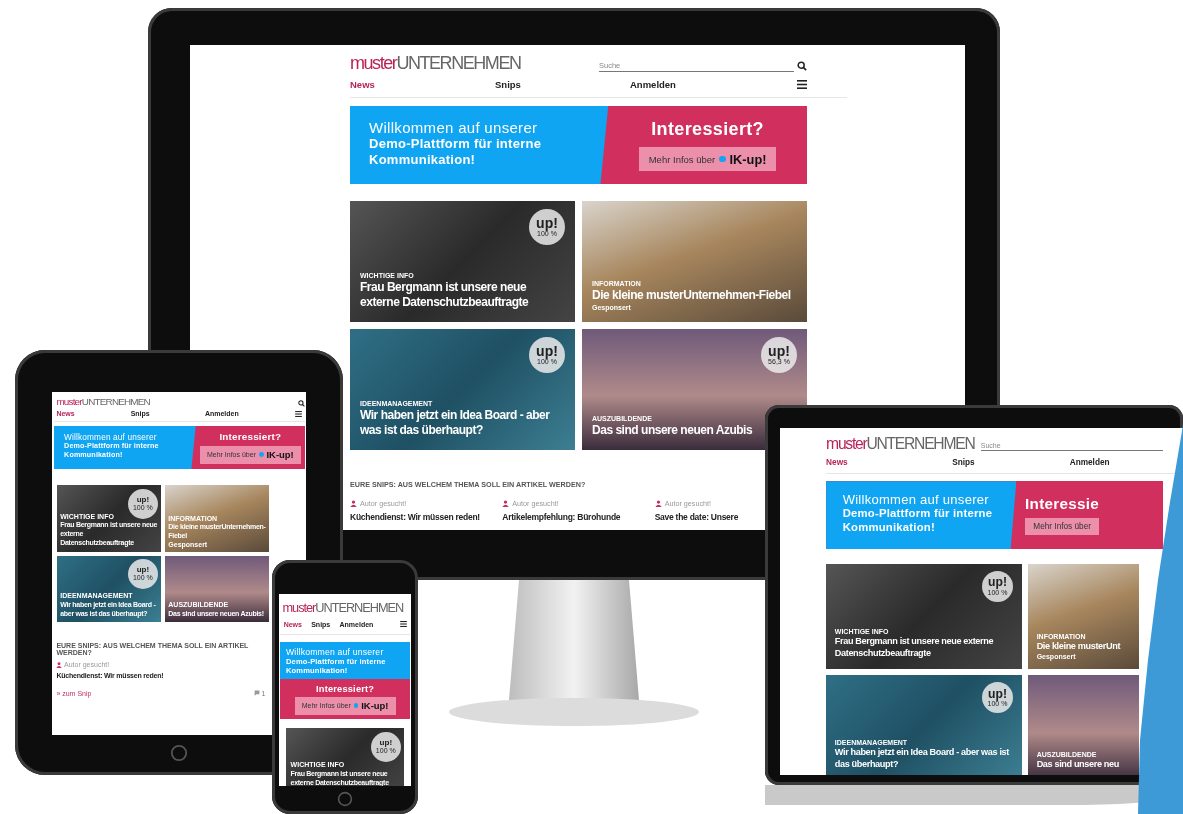  I want to click on article-title: Die kleine musterUnternehmen-Fiebel, so click(692, 296).